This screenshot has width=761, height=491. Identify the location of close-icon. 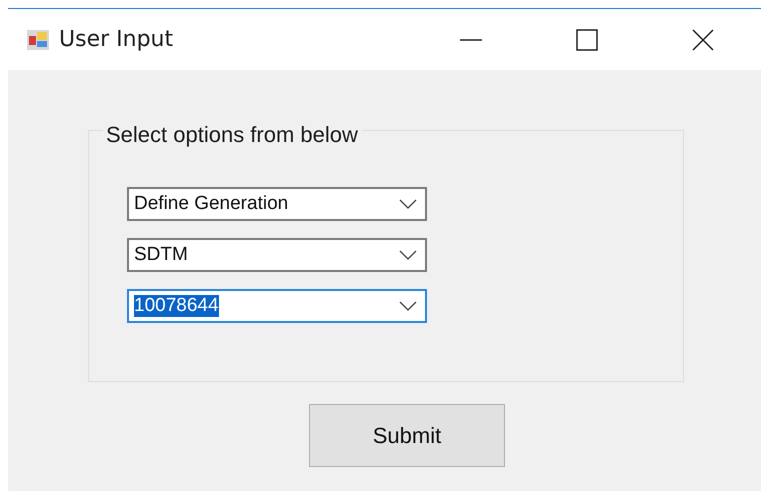
(703, 40).